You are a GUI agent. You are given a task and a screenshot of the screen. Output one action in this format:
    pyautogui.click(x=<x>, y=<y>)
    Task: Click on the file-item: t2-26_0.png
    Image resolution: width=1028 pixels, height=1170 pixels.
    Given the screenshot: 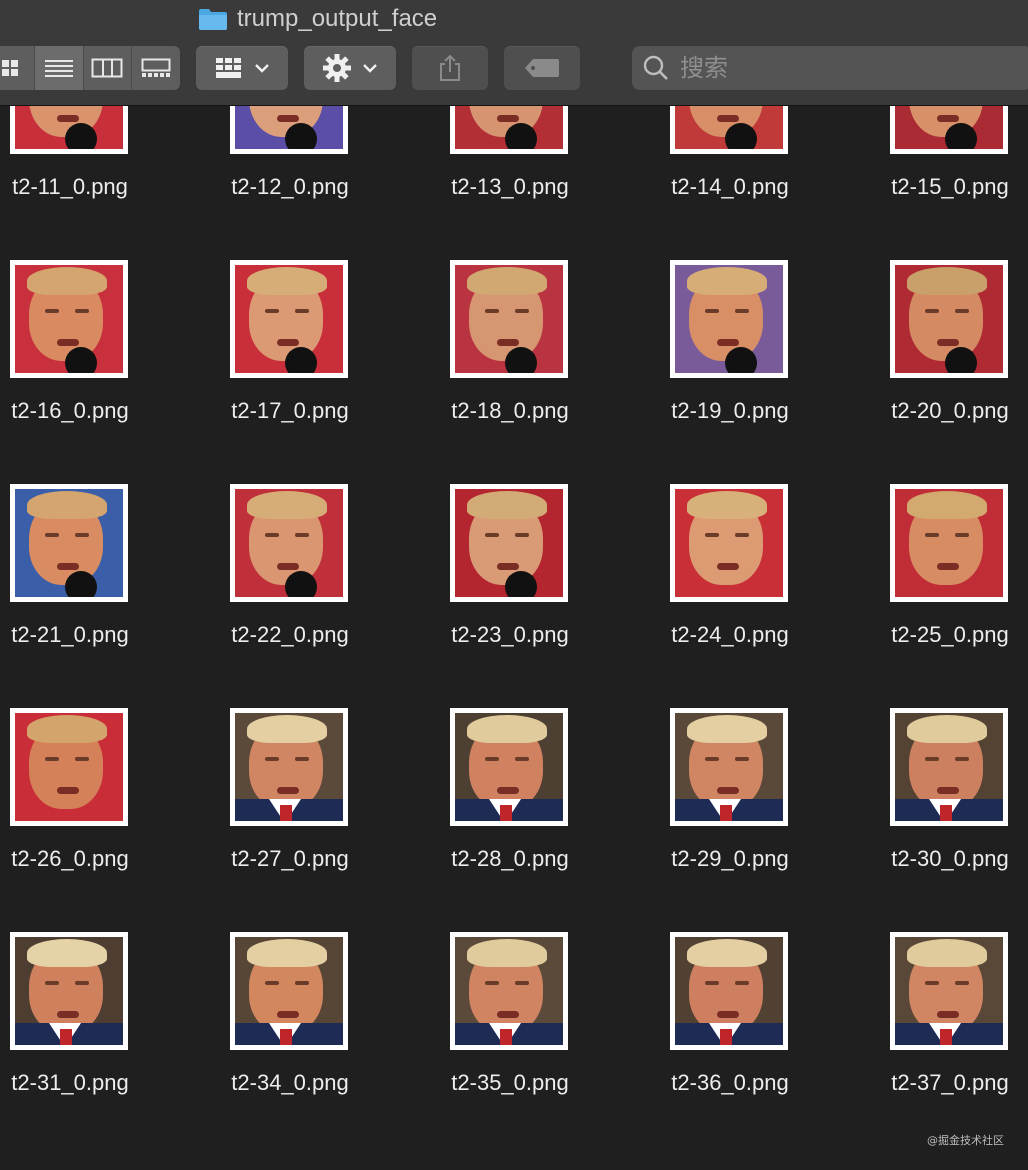 What is the action you would take?
    pyautogui.click(x=85, y=818)
    